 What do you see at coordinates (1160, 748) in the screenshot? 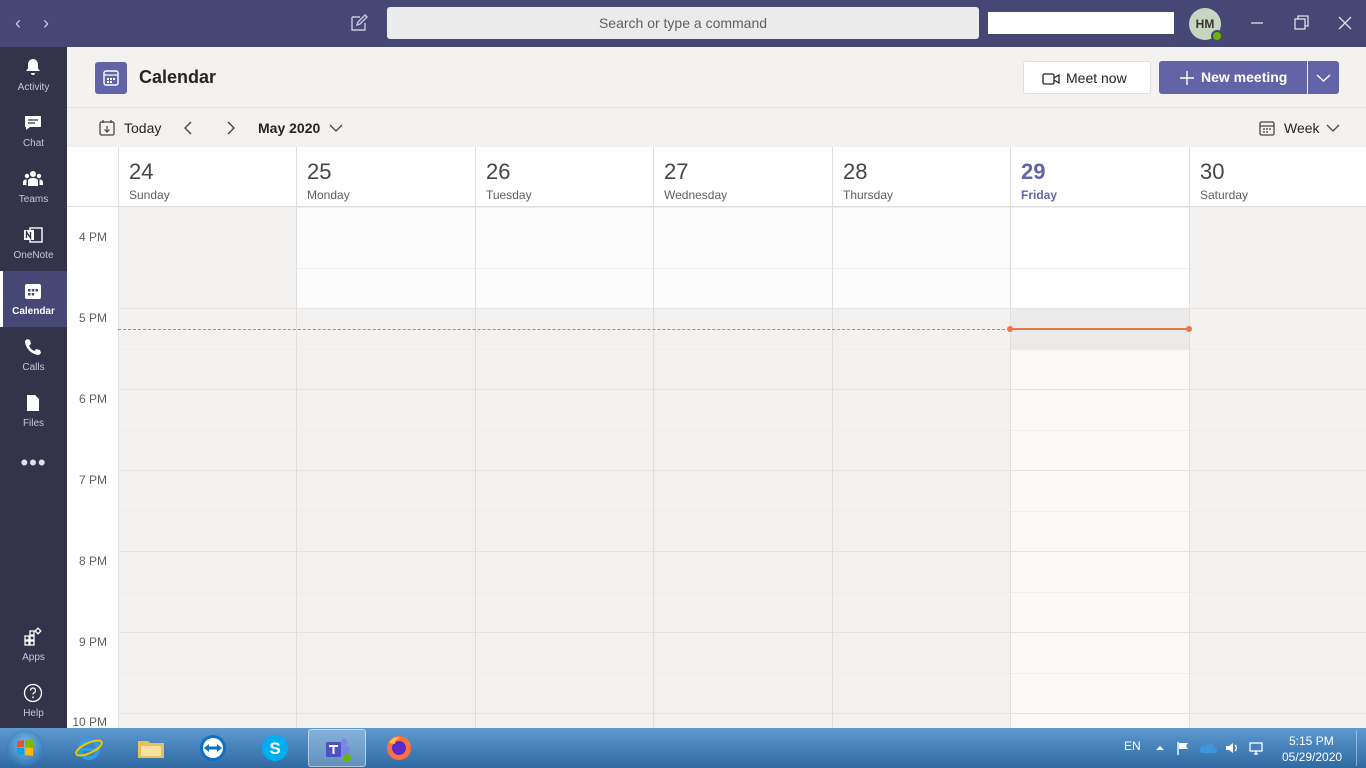
I see `show-hidden-icons-icon` at bounding box center [1160, 748].